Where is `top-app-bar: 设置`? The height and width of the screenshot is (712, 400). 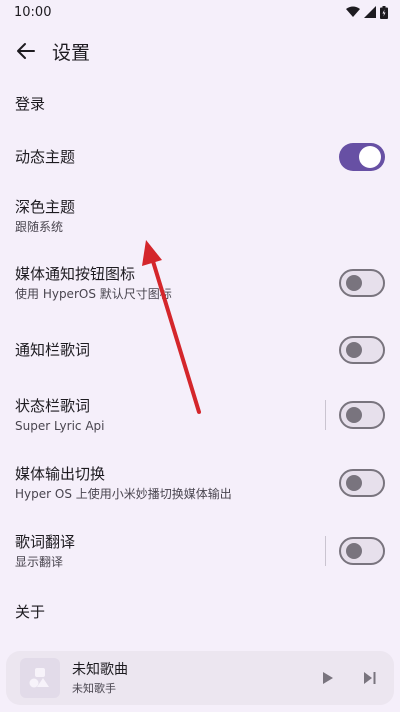
top-app-bar: 设置 is located at coordinates (200, 51).